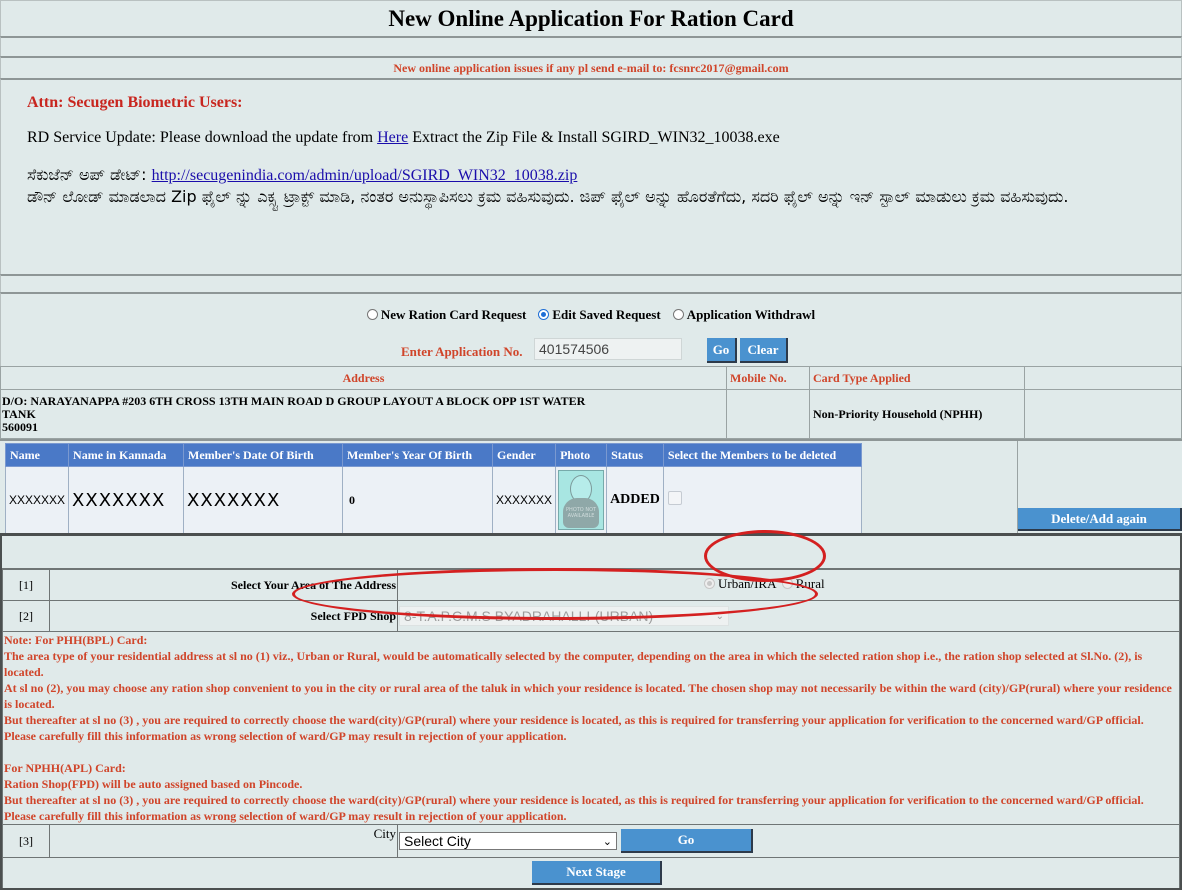  I want to click on city-row: [3] City Select City ⌄ Go, so click(591, 841).